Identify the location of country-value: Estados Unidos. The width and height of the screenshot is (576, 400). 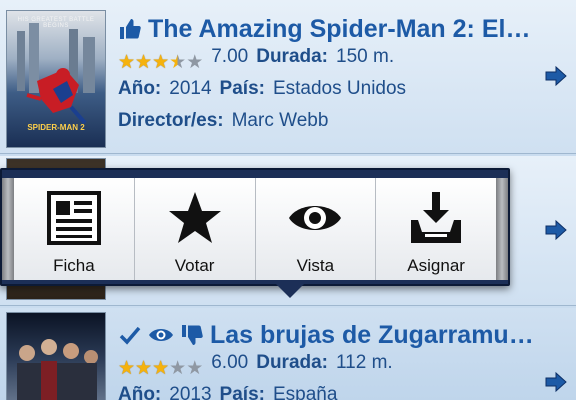
(339, 88).